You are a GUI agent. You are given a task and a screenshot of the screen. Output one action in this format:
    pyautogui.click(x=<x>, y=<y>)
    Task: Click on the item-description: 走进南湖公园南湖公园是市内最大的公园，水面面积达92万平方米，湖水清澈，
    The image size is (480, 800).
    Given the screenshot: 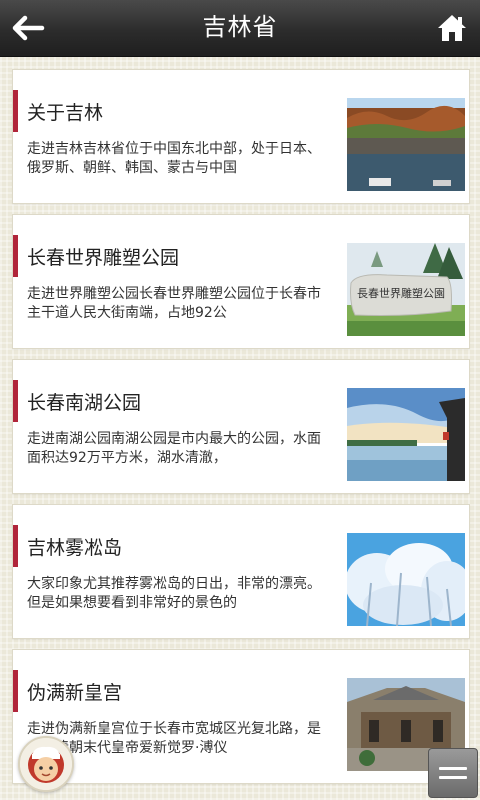 What is the action you would take?
    pyautogui.click(x=174, y=448)
    